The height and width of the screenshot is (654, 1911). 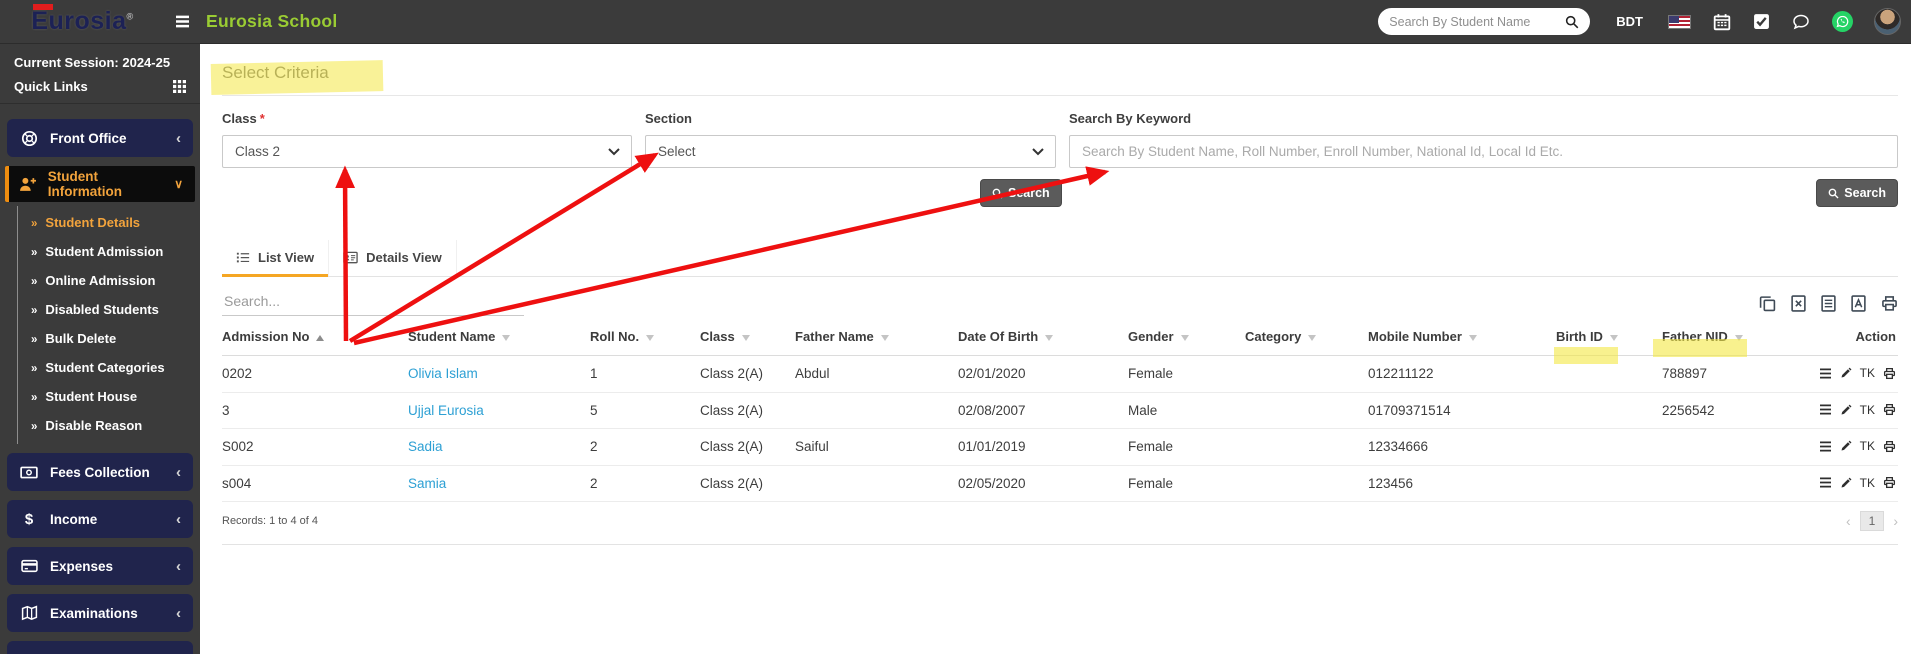 What do you see at coordinates (315, 338) in the screenshot?
I see `col-admission-no: Admission No` at bounding box center [315, 338].